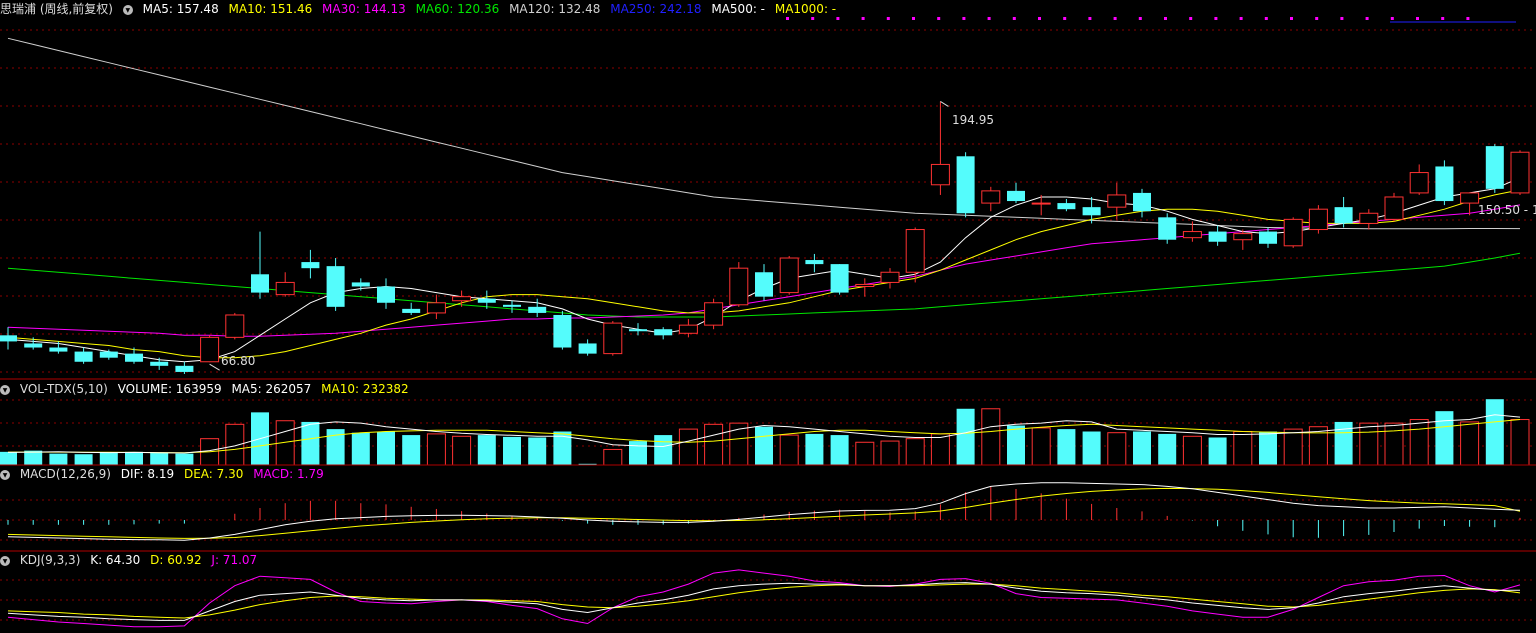 This screenshot has width=1536, height=633. Describe the element at coordinates (214, 367) in the screenshot. I see `low-marker` at that location.